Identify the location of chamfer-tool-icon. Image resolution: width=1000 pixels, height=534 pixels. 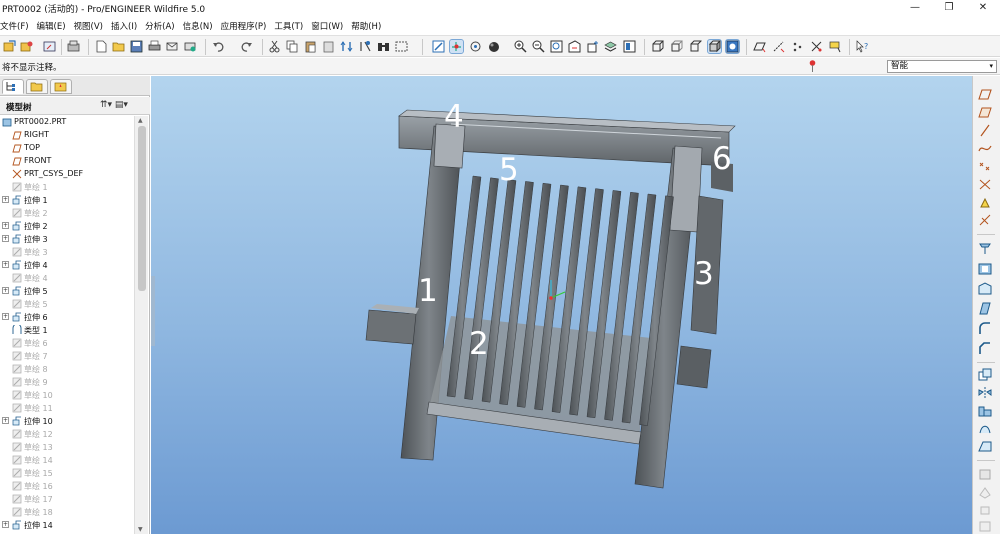
(985, 348).